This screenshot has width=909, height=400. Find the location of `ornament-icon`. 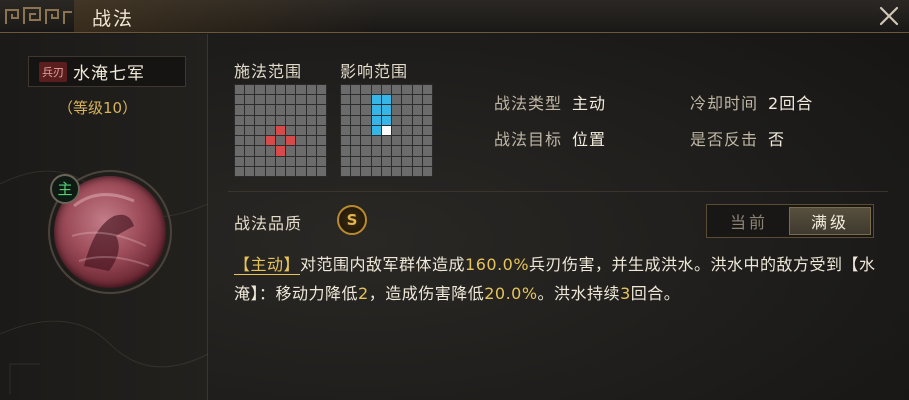

ornament-icon is located at coordinates (38, 15).